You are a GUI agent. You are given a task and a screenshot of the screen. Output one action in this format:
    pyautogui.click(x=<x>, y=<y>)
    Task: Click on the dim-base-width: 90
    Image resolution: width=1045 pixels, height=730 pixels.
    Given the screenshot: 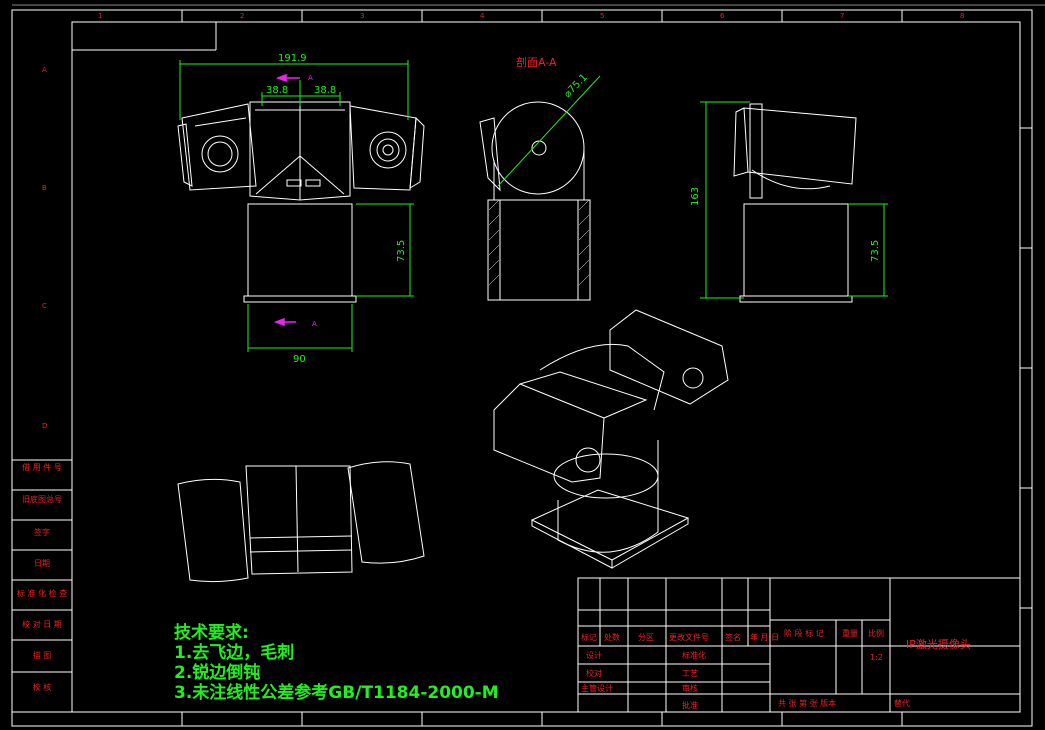 What is the action you would take?
    pyautogui.click(x=299, y=359)
    